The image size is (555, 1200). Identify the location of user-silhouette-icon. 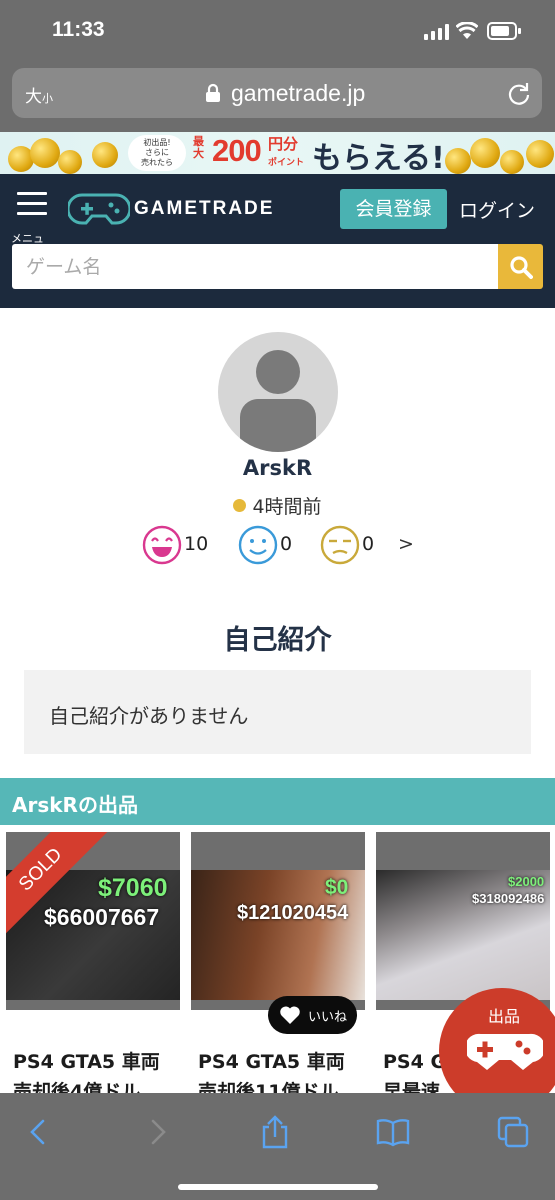
(278, 401).